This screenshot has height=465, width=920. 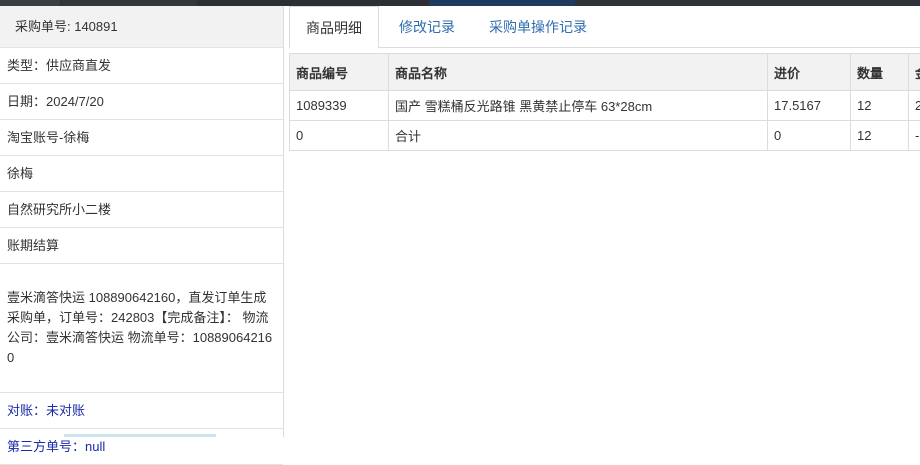 I want to click on table-total-row: 0 合计 0 12 -, so click(x=605, y=136).